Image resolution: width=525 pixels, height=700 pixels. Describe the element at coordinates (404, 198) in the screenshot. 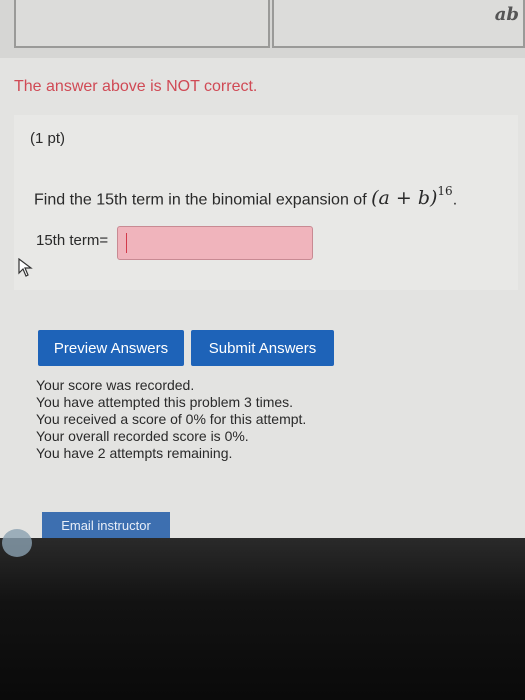

I see `binomial-base: (a + b)` at that location.